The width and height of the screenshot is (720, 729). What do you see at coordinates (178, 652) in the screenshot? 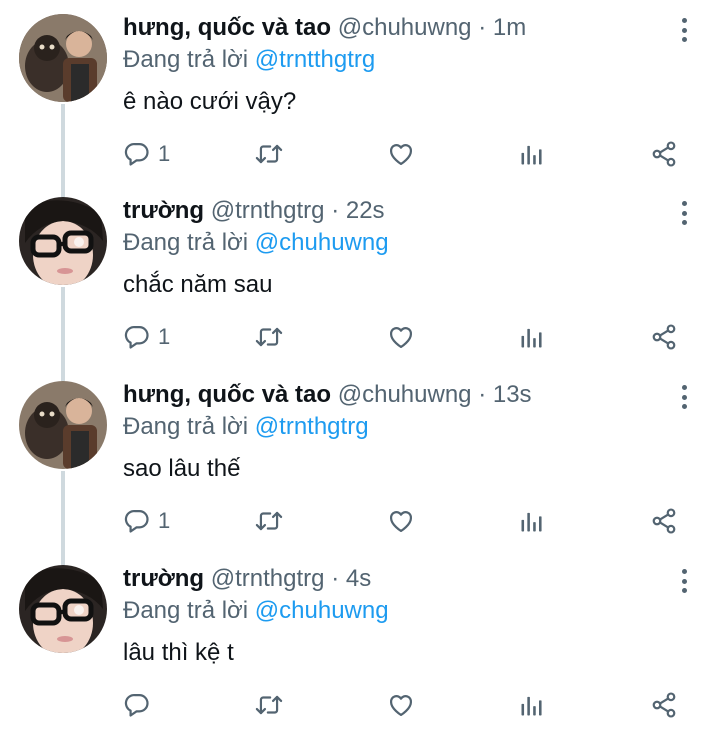
I see `tweet-text: lâu thì kệ t` at bounding box center [178, 652].